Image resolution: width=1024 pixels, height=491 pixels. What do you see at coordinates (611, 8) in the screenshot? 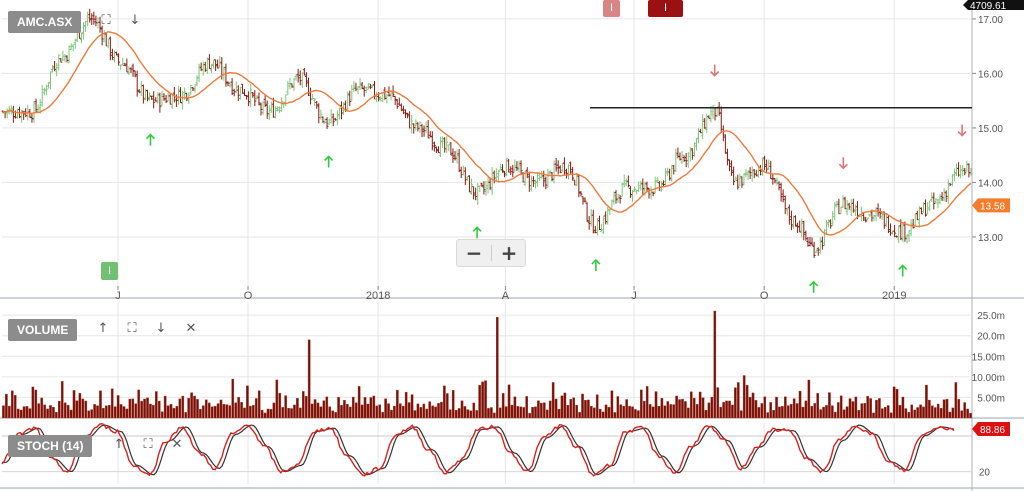
I see `top-event-marker: I` at bounding box center [611, 8].